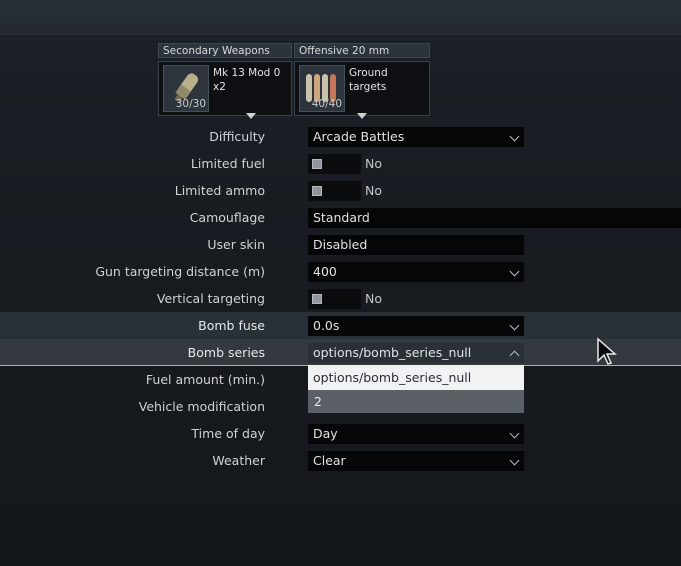 The image size is (681, 566). I want to click on bomb-fuse-row: Bomb fuse 0.0s, so click(340, 325).